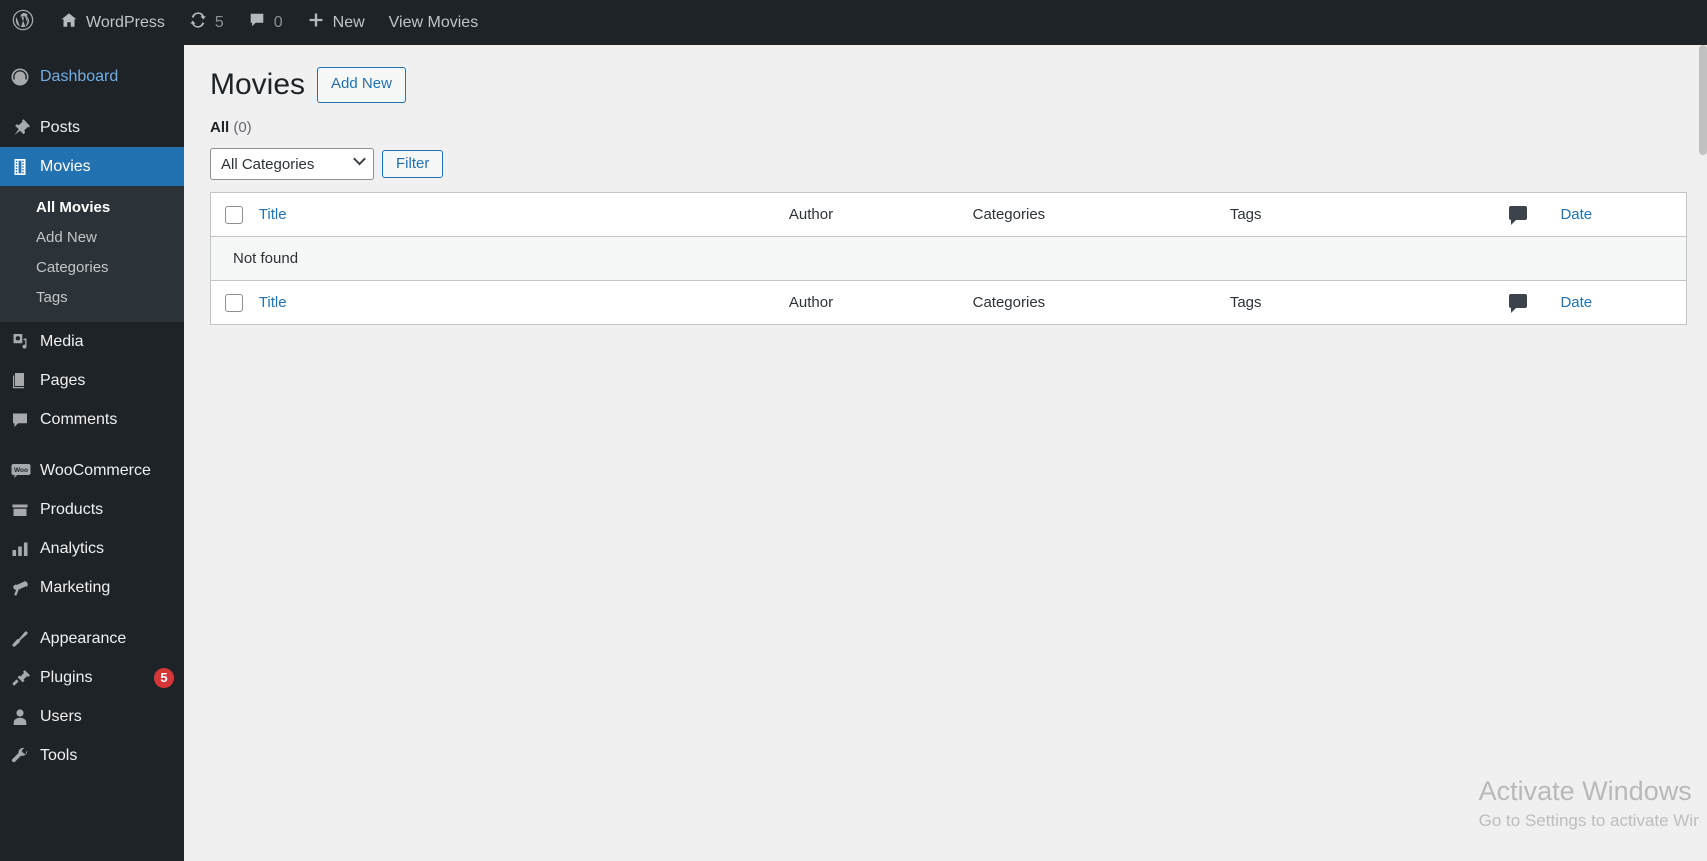  I want to click on updates-count: 5, so click(219, 22).